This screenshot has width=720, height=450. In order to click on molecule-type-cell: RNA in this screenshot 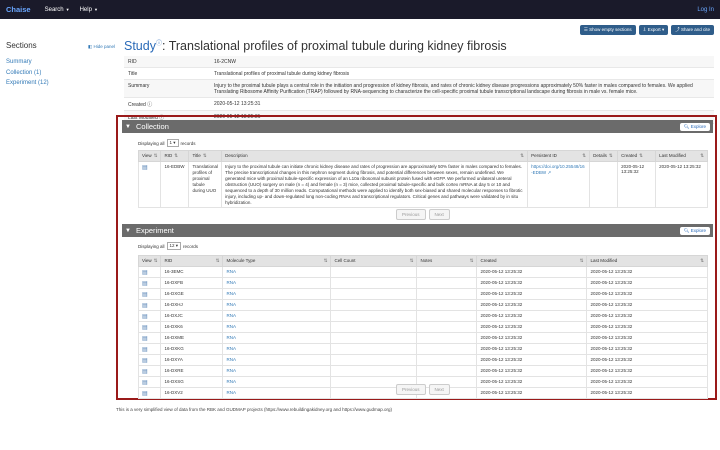, I will do `click(277, 316)`.